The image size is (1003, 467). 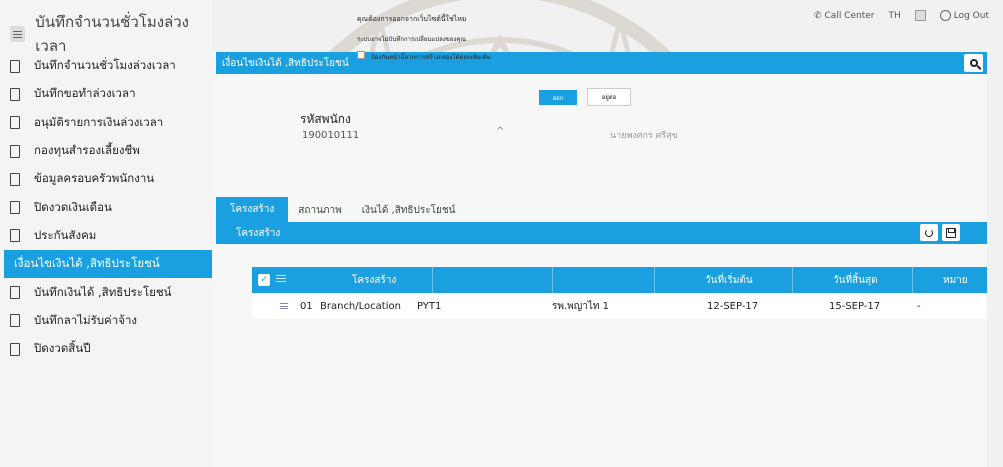 I want to click on employee-name-field: นายพงศกร ศรีสุข, so click(x=644, y=136).